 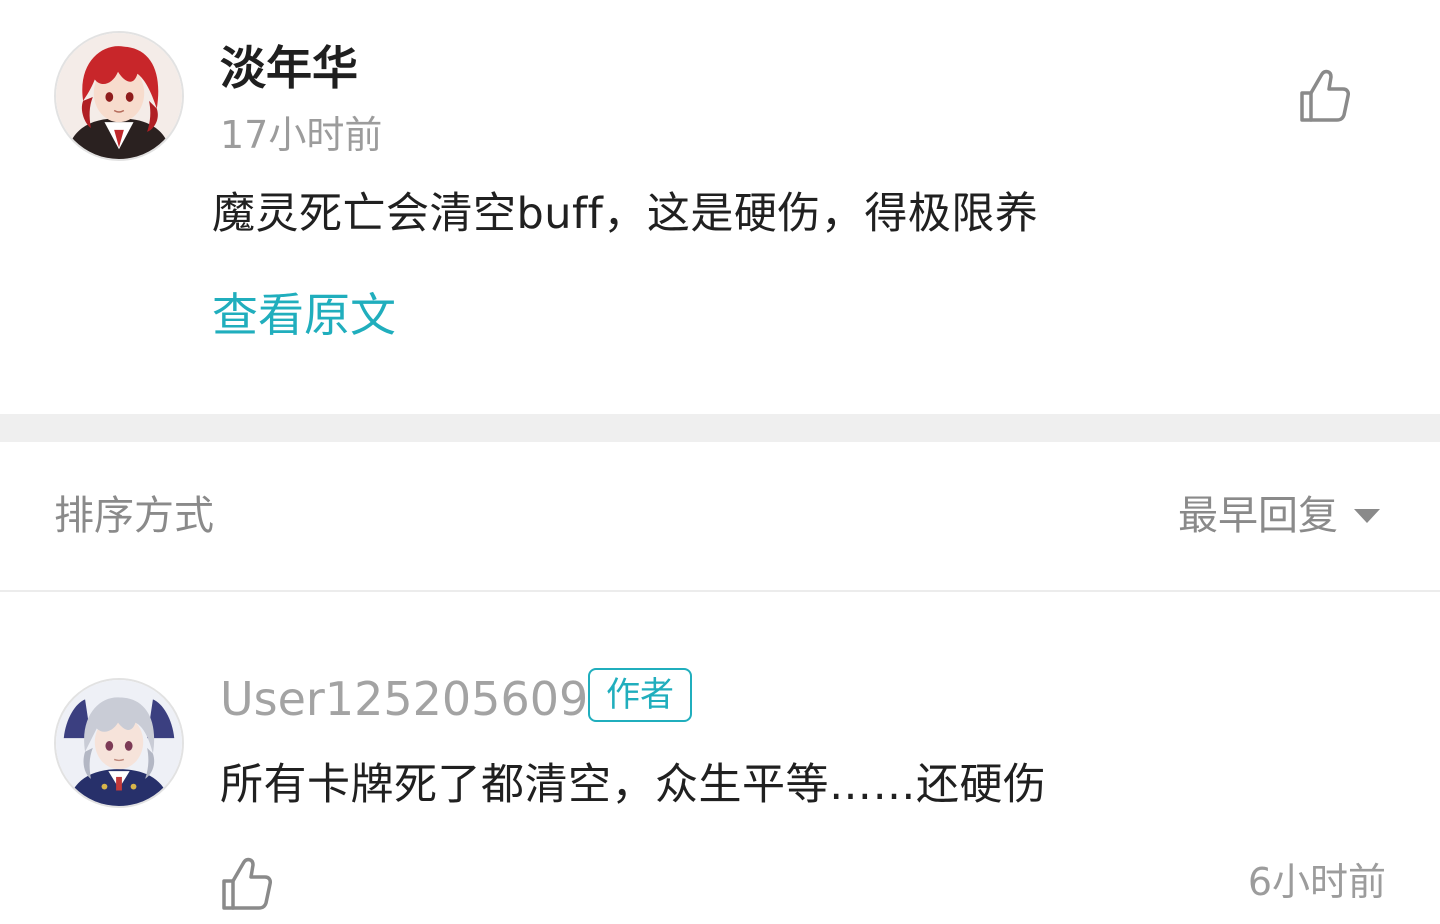 I want to click on user-avatar, so click(x=119, y=96).